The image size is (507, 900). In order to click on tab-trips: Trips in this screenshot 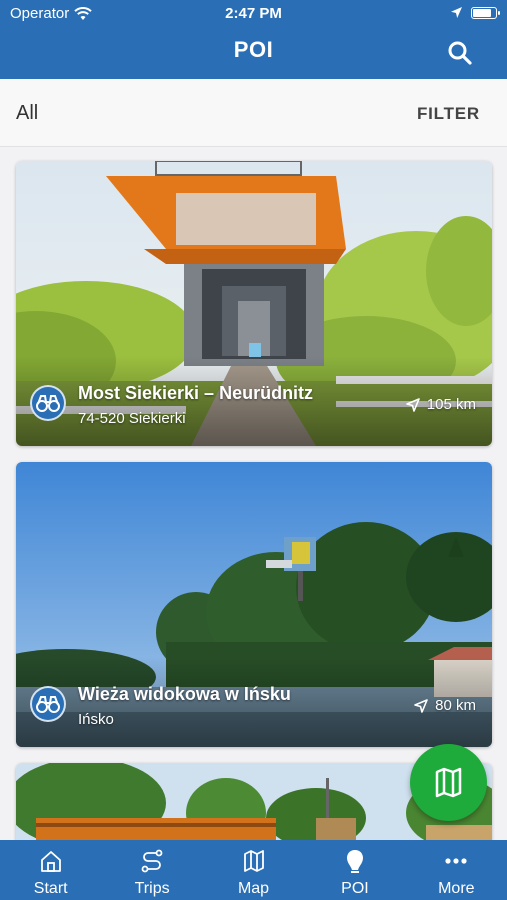, I will do `click(151, 870)`.